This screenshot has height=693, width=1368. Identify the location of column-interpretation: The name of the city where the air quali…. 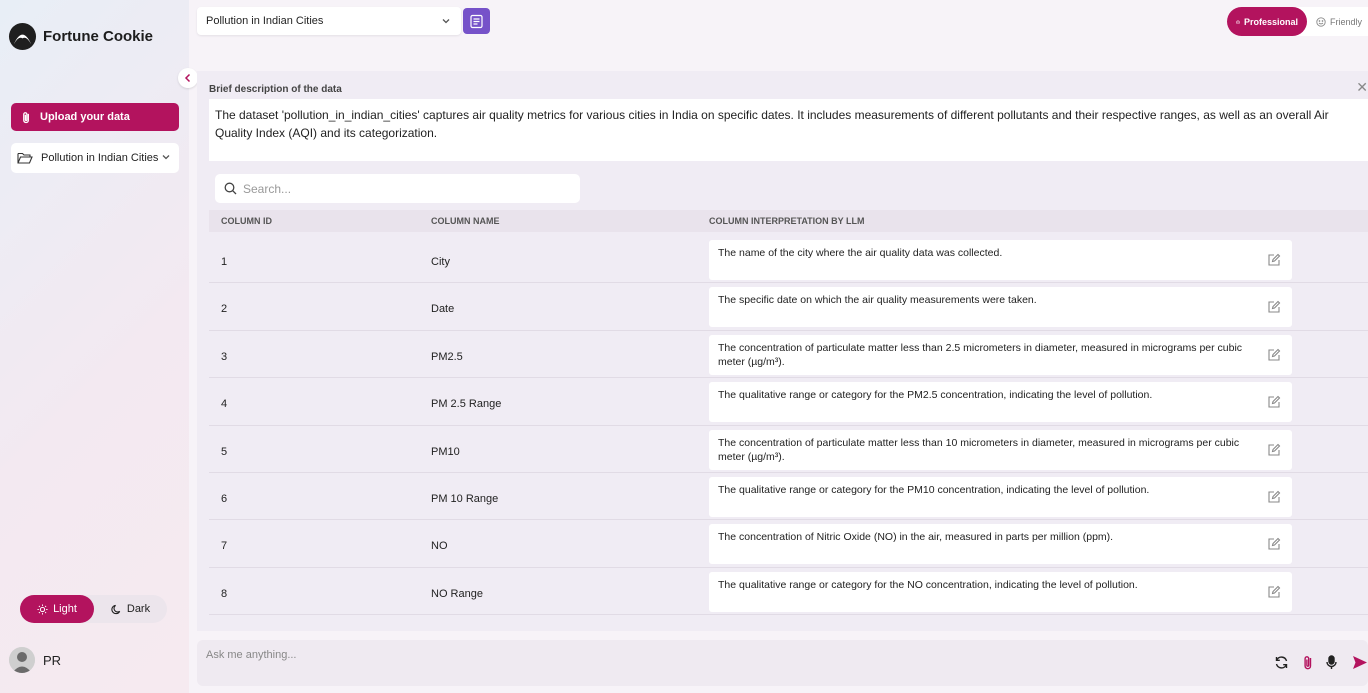
(1000, 260).